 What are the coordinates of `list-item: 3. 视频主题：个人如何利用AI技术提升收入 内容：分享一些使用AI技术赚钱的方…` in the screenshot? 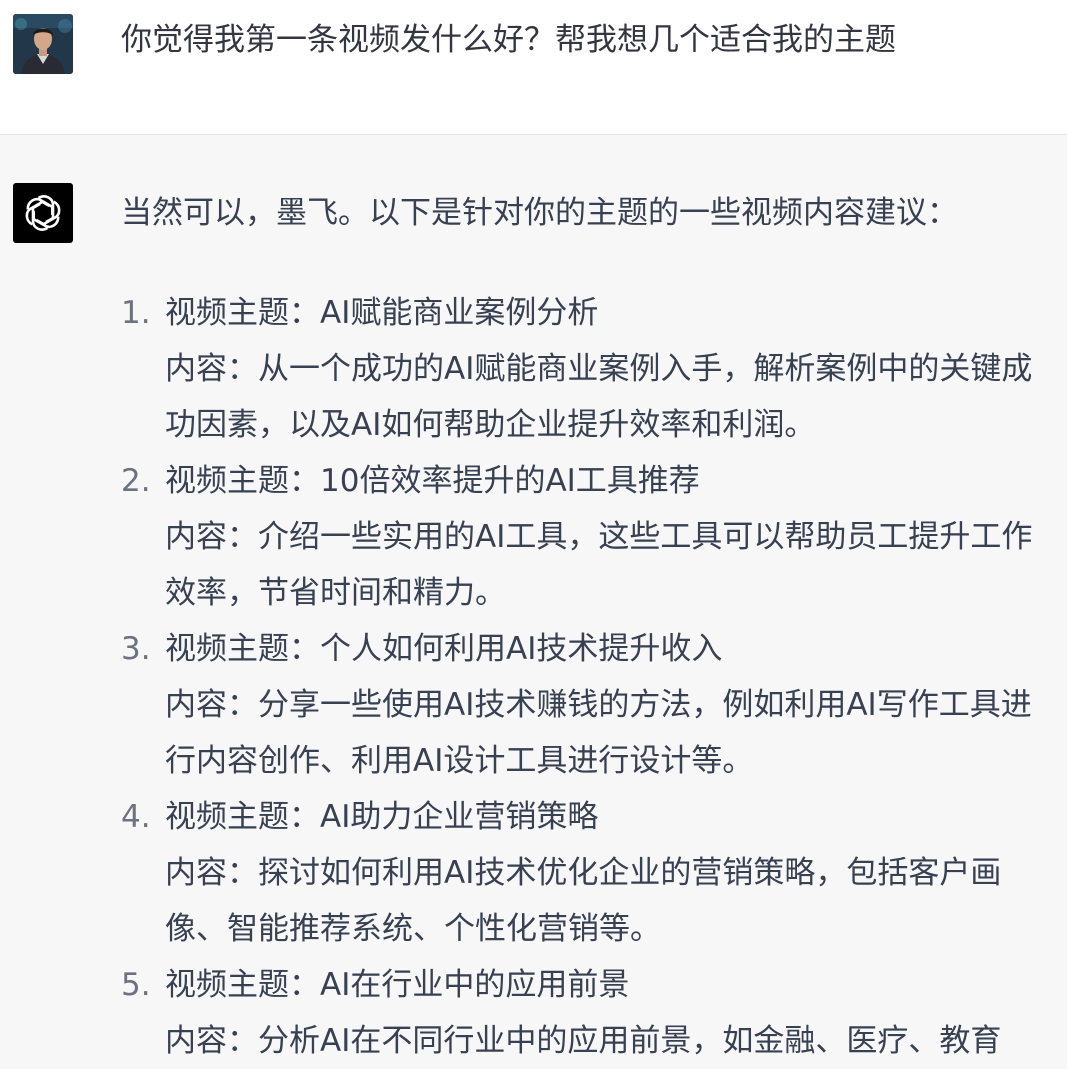 It's located at (586, 705).